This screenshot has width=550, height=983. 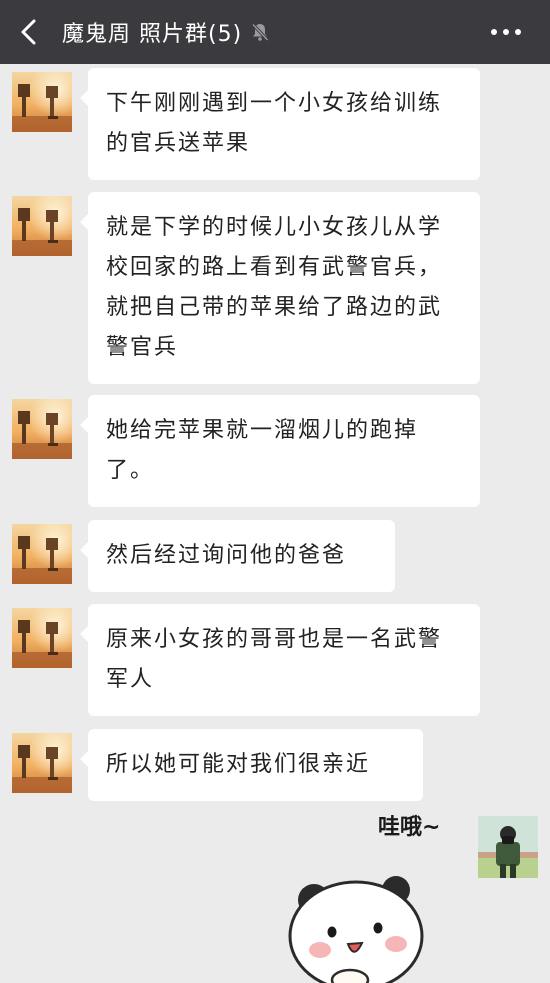 What do you see at coordinates (238, 764) in the screenshot?
I see `message-text: 所以她可能对我们很亲近` at bounding box center [238, 764].